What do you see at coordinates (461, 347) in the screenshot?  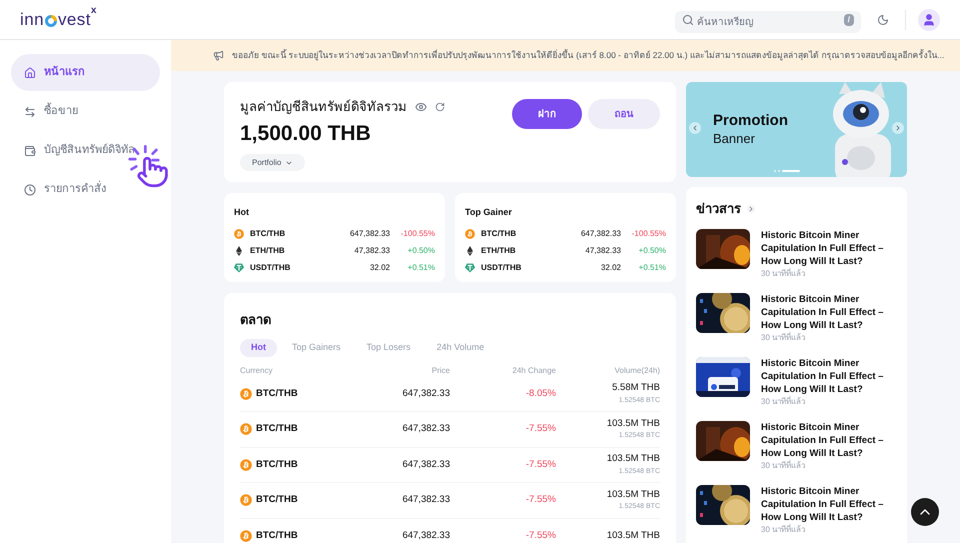 I see `market-tab: 24h Volume` at bounding box center [461, 347].